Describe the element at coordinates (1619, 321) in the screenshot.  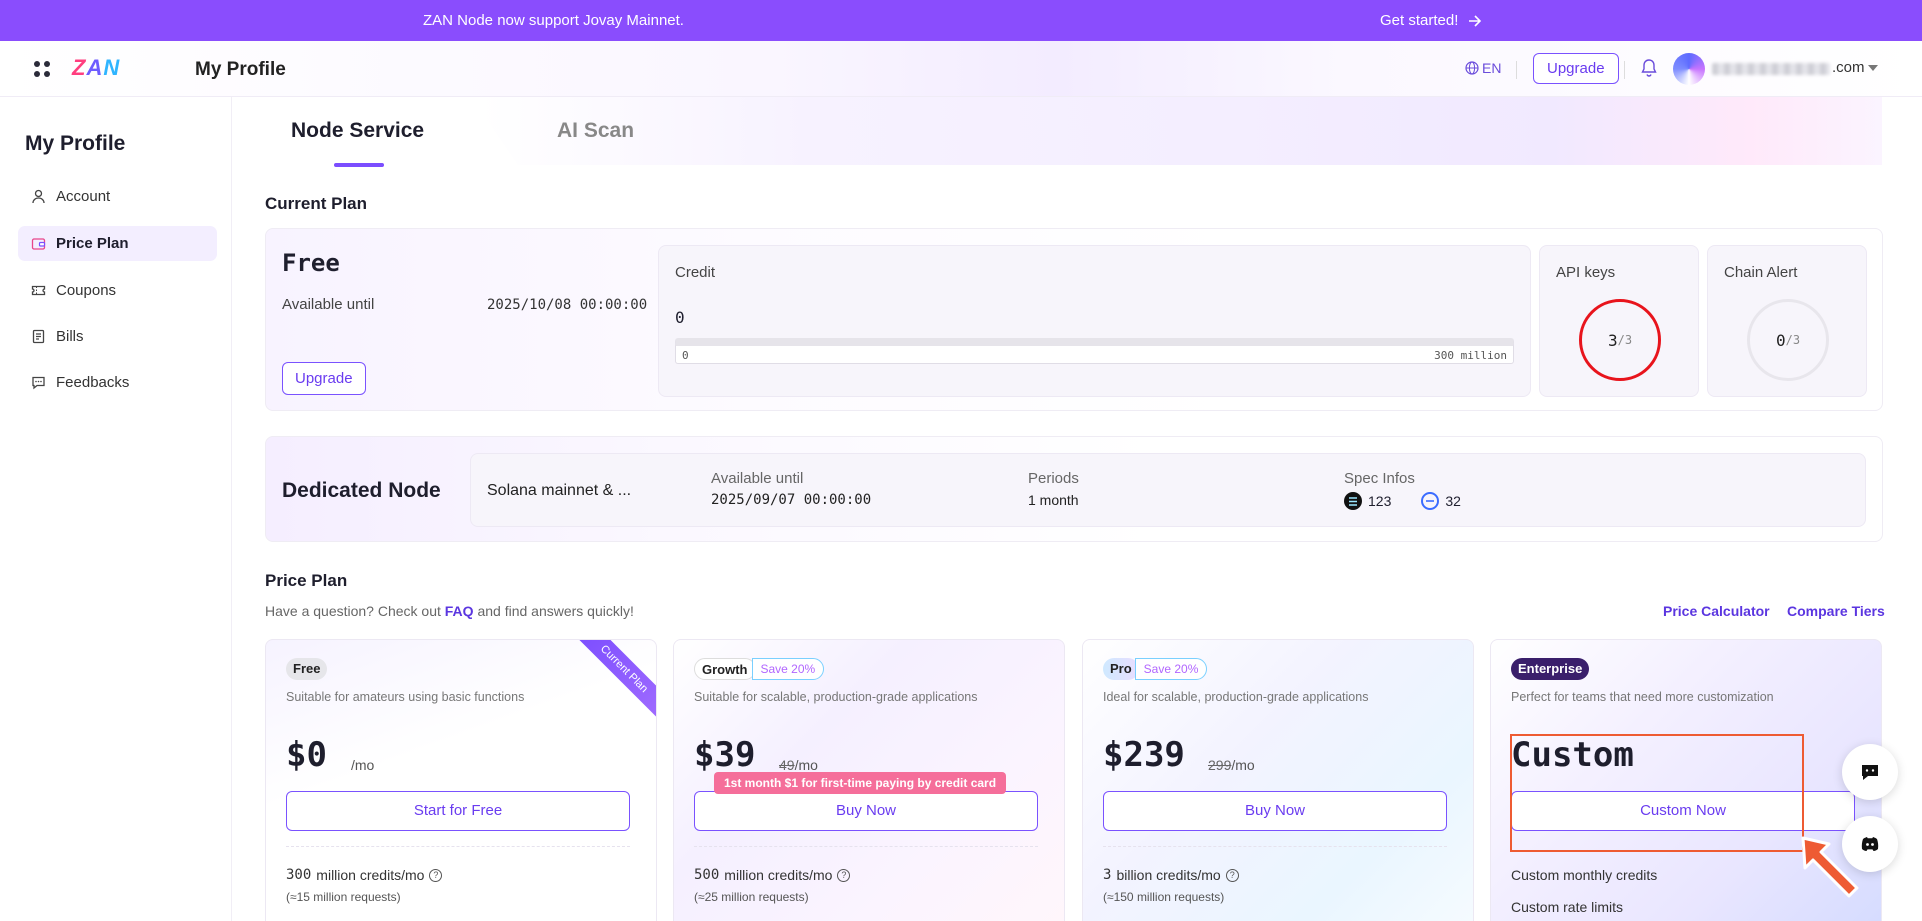
I see `api-keys-panel: API keys 3/3` at that location.